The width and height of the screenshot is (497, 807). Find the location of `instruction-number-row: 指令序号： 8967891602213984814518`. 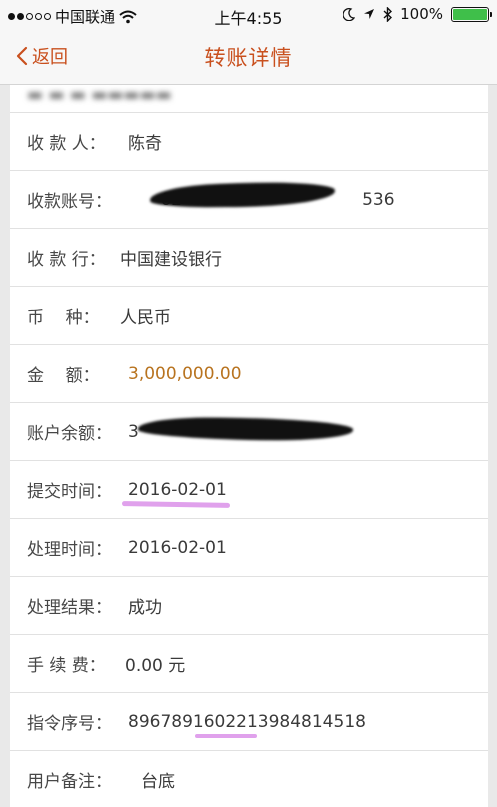

instruction-number-row: 指令序号： 8967891602213984814518 is located at coordinates (249, 722).